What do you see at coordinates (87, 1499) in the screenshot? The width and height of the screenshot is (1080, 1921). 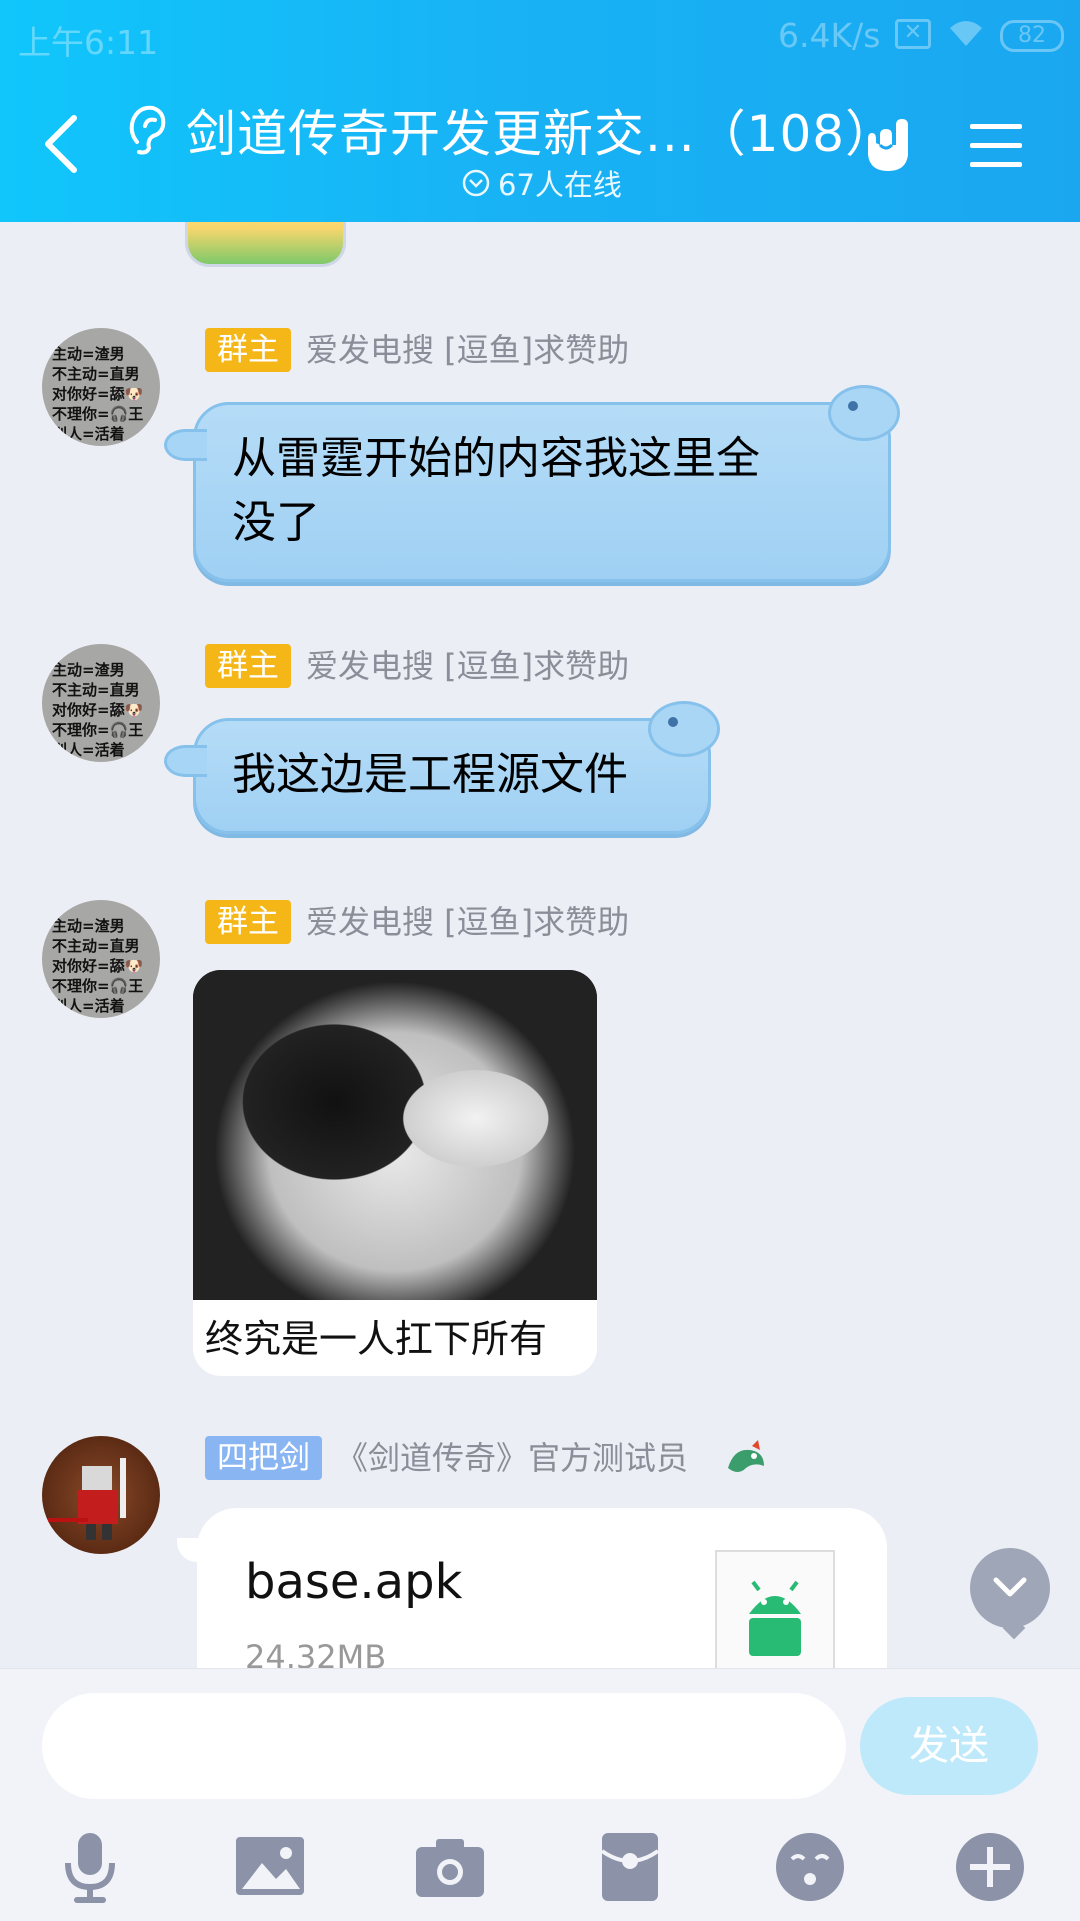 I see `pixel-warrior-avatar` at bounding box center [87, 1499].